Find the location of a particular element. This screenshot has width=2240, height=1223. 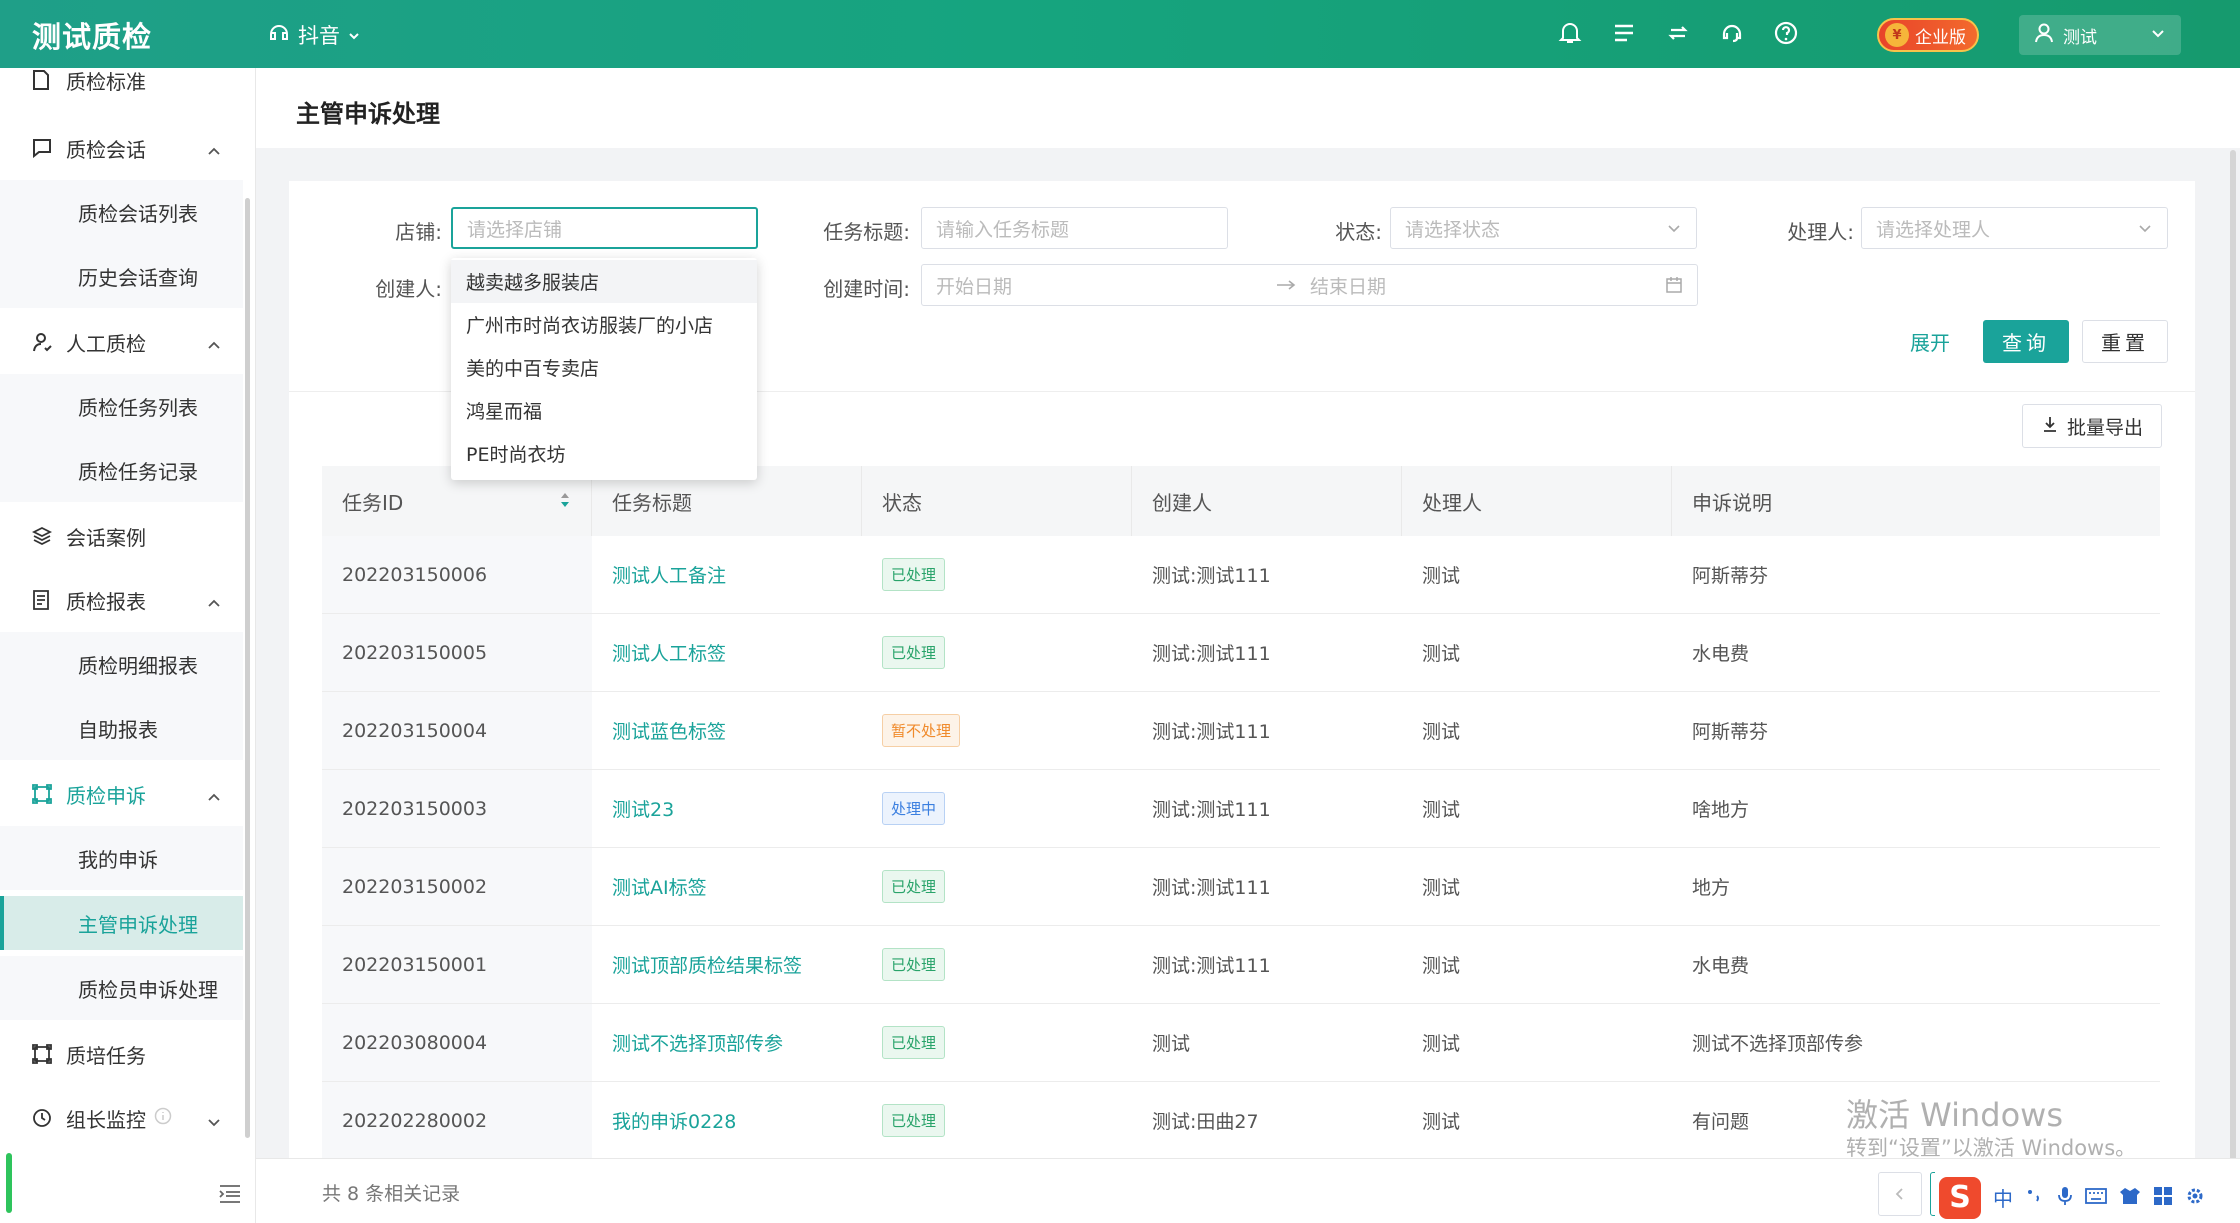

status-label: 状态: is located at coordinates (1358, 232).